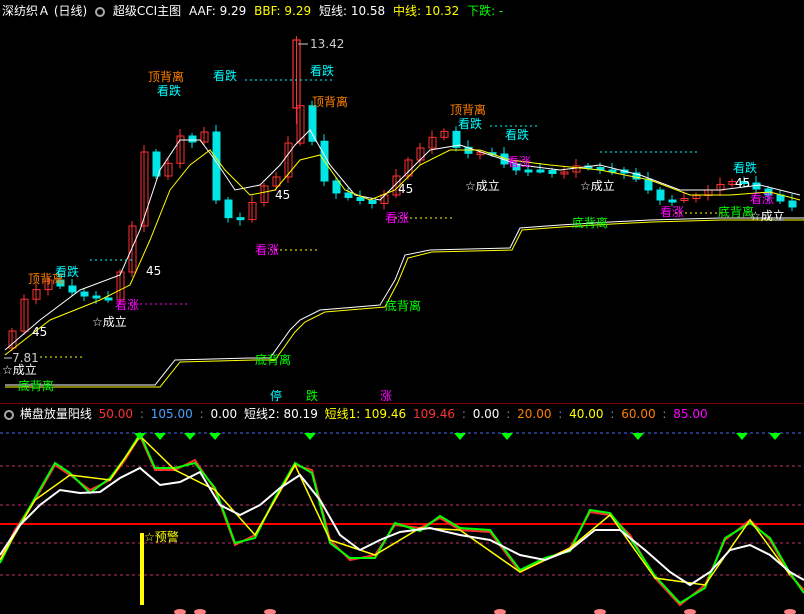 This screenshot has height=614, width=804. I want to click on stop-label: 停, so click(276, 395).